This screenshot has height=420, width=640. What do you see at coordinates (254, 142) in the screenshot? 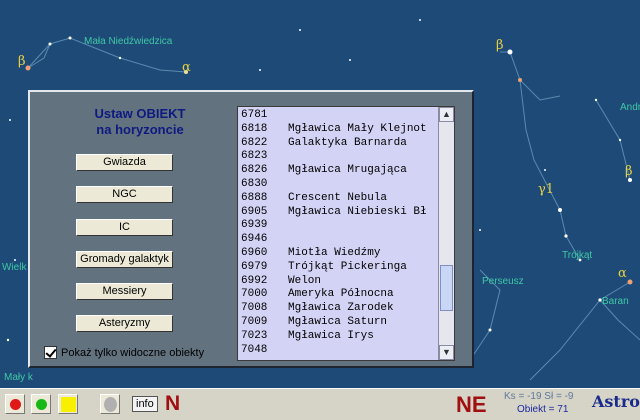
I see `object-number: 6822` at bounding box center [254, 142].